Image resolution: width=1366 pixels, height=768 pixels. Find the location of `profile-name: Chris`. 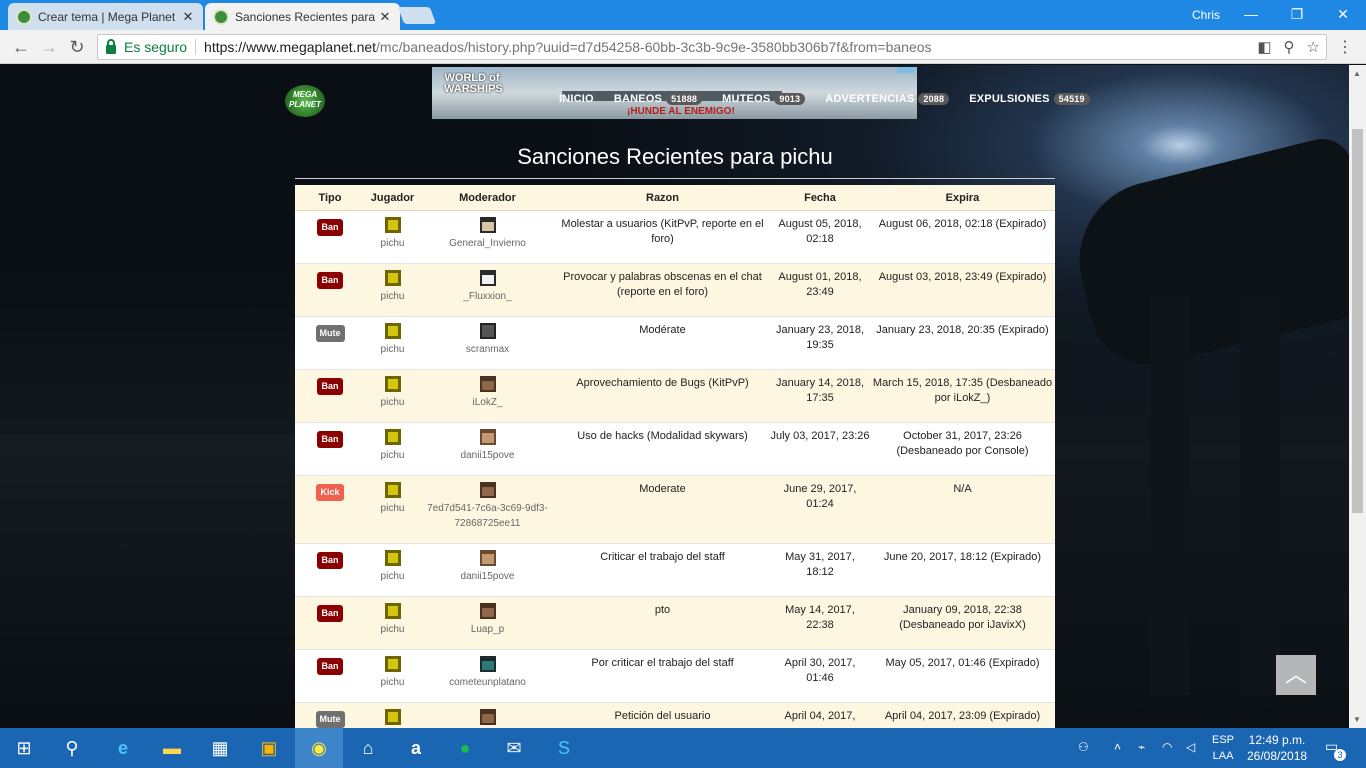

profile-name: Chris is located at coordinates (1206, 15).